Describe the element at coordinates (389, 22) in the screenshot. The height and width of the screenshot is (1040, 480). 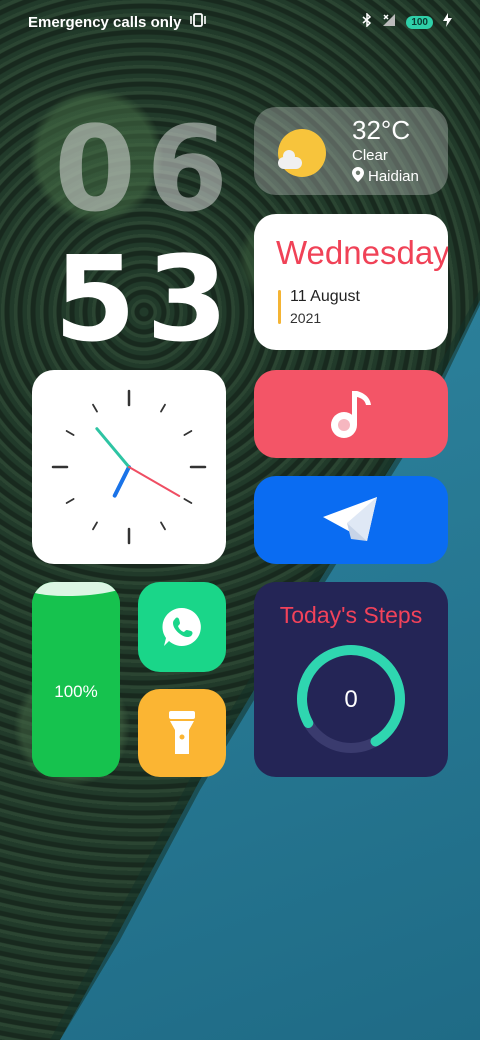
I see `no-sim-icon` at that location.